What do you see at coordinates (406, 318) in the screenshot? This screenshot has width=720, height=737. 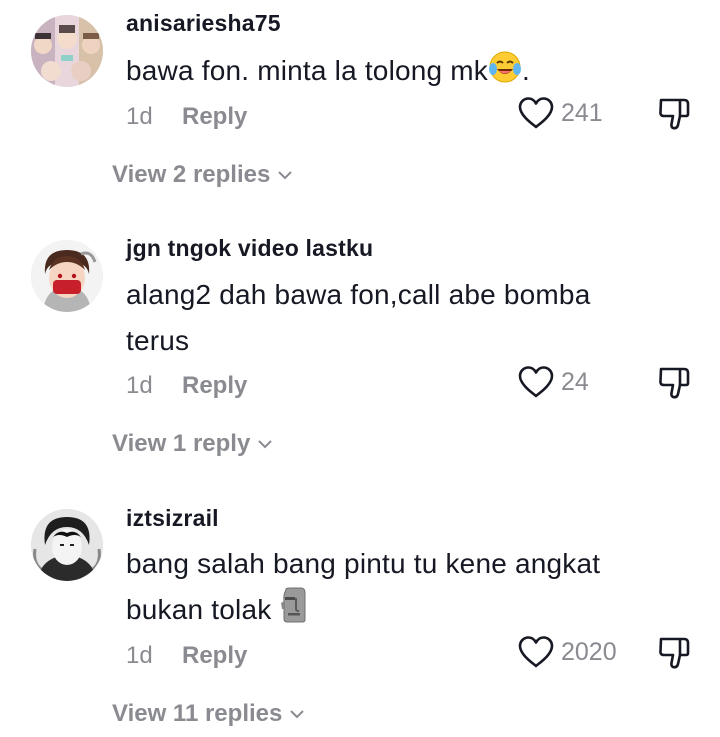 I see `comment-text: alang2 dah bawa fon,call abe bomba terus` at bounding box center [406, 318].